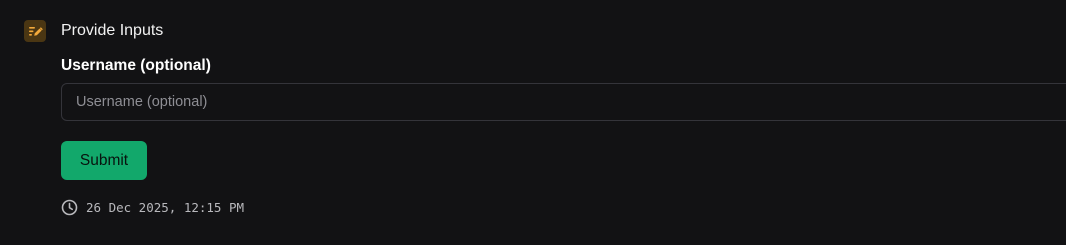 The height and width of the screenshot is (245, 1066). What do you see at coordinates (165, 207) in the screenshot?
I see `timestamp: 26 Dec 2025, 12:15 PM` at bounding box center [165, 207].